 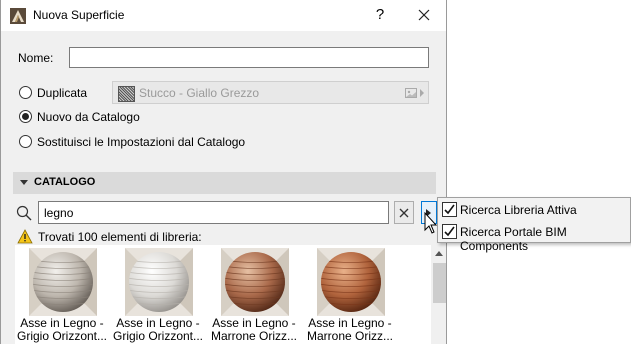 I want to click on duplicate-source-name: Stucco - Giallo Grezzo, so click(x=199, y=93).